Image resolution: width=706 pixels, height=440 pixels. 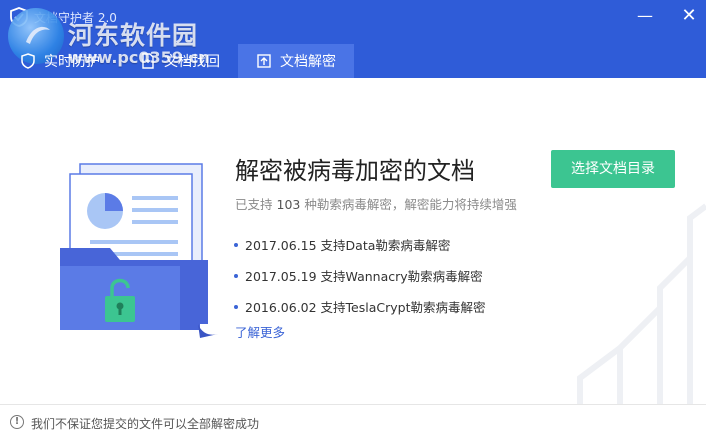 What do you see at coordinates (254, 204) in the screenshot?
I see `summary-prefix: 已支持` at bounding box center [254, 204].